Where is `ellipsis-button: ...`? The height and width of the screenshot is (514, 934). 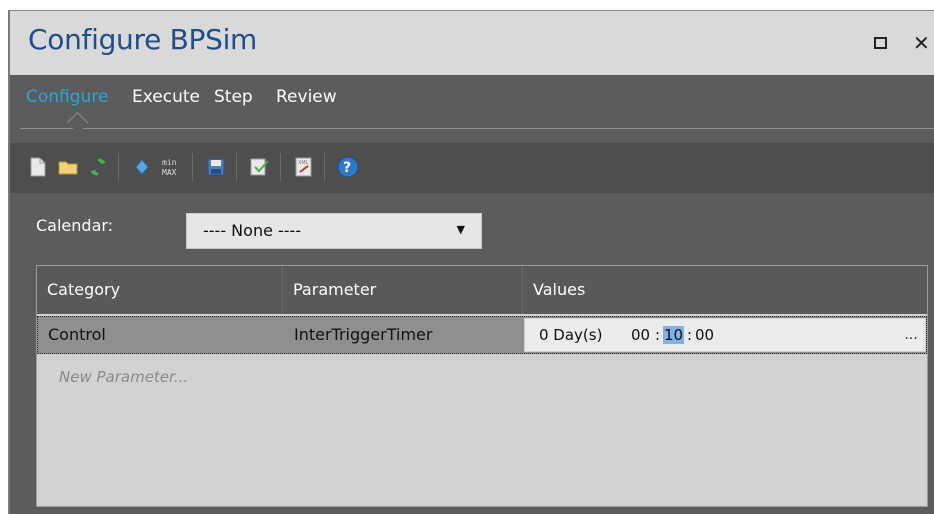
ellipsis-button: ... is located at coordinates (911, 335).